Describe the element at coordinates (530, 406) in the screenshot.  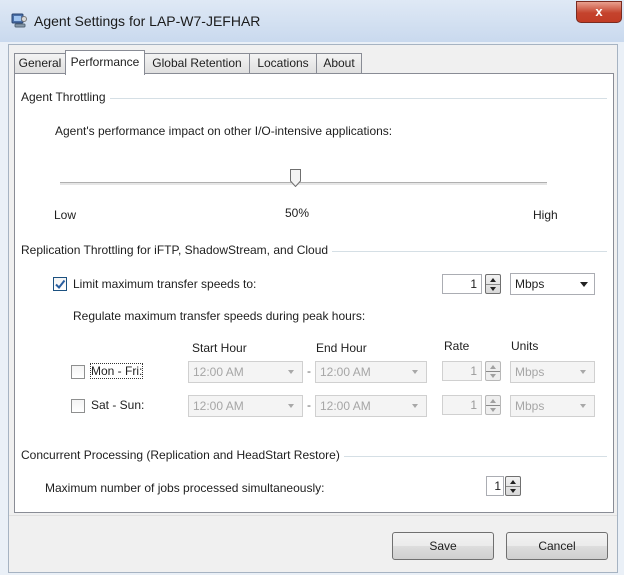
I see `weekend-units-value: Mbps` at that location.